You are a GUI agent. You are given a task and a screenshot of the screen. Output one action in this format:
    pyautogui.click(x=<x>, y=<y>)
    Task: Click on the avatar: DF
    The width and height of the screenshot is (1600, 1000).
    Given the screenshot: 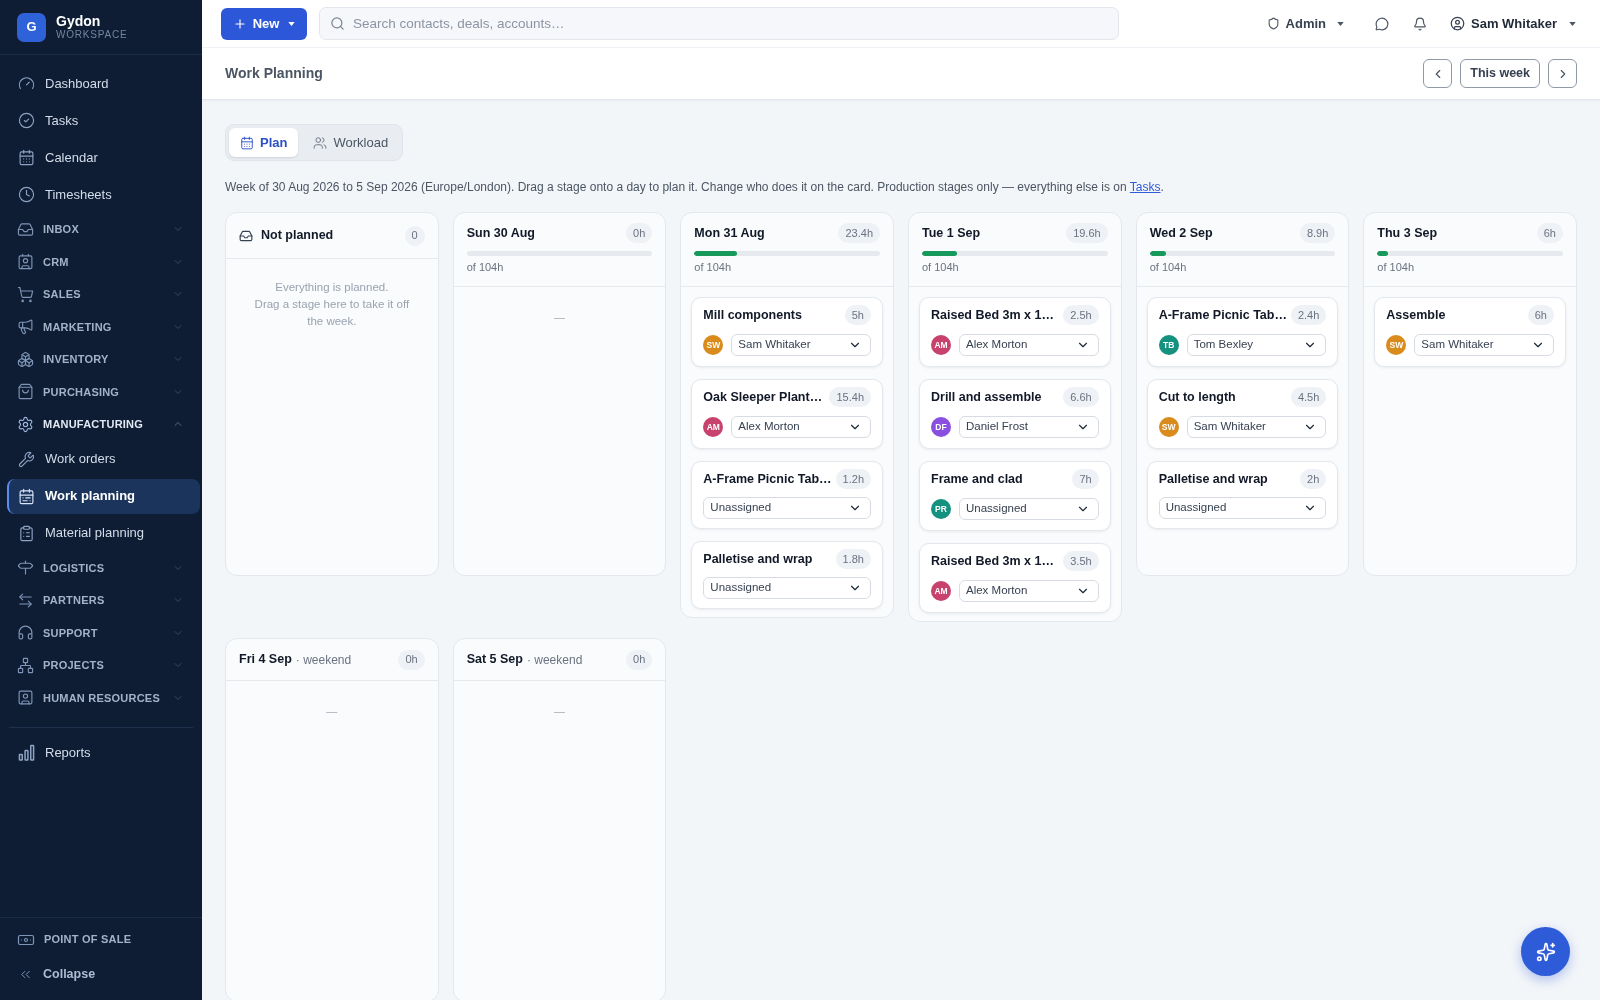 What is the action you would take?
    pyautogui.click(x=941, y=427)
    